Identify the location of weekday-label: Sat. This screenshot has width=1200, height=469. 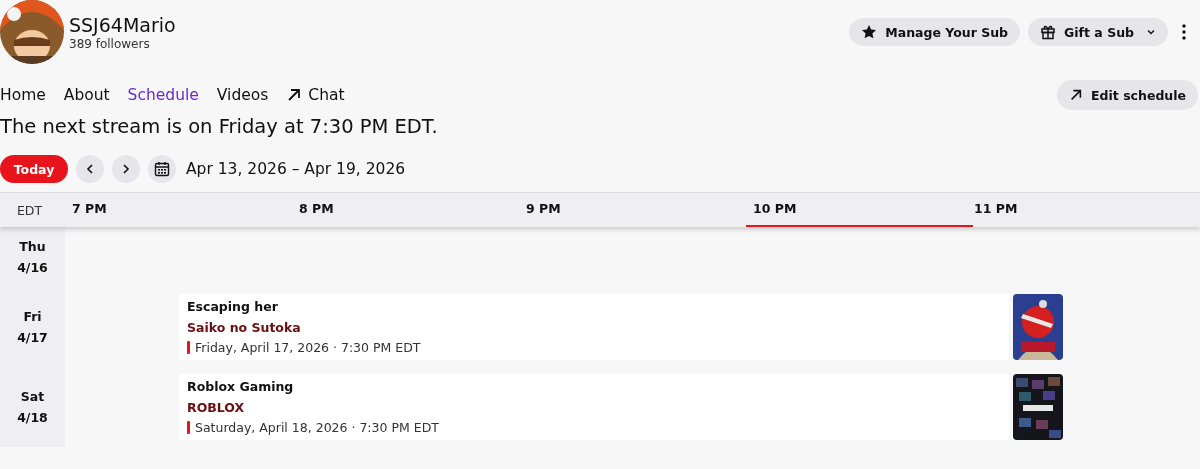
(32, 397).